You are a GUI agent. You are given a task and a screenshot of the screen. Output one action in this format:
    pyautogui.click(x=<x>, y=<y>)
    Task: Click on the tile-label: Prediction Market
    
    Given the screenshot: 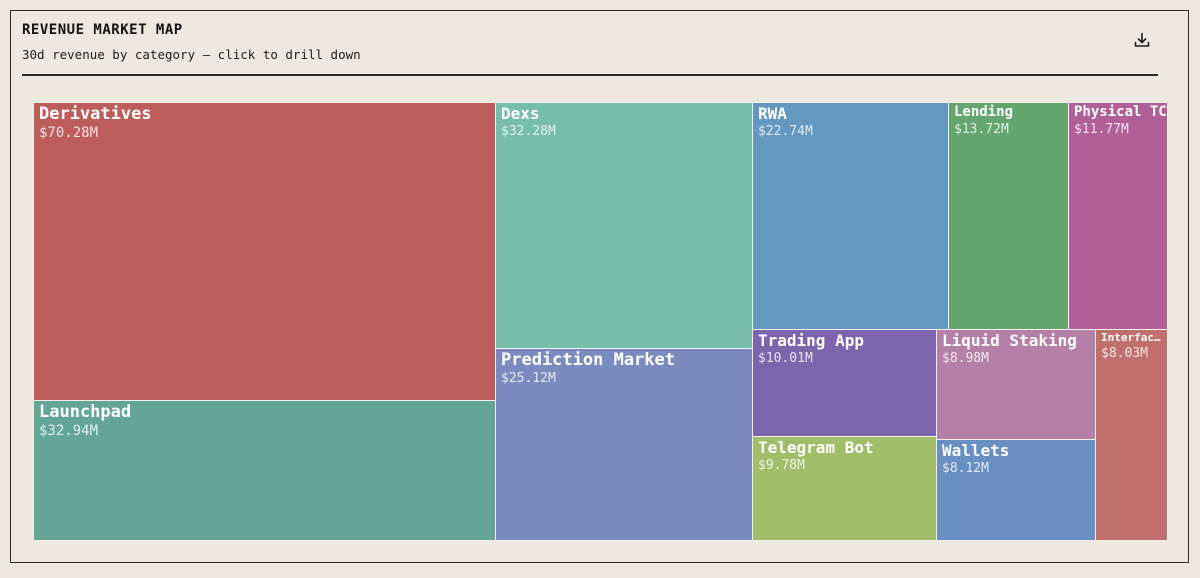 What is the action you would take?
    pyautogui.click(x=588, y=360)
    